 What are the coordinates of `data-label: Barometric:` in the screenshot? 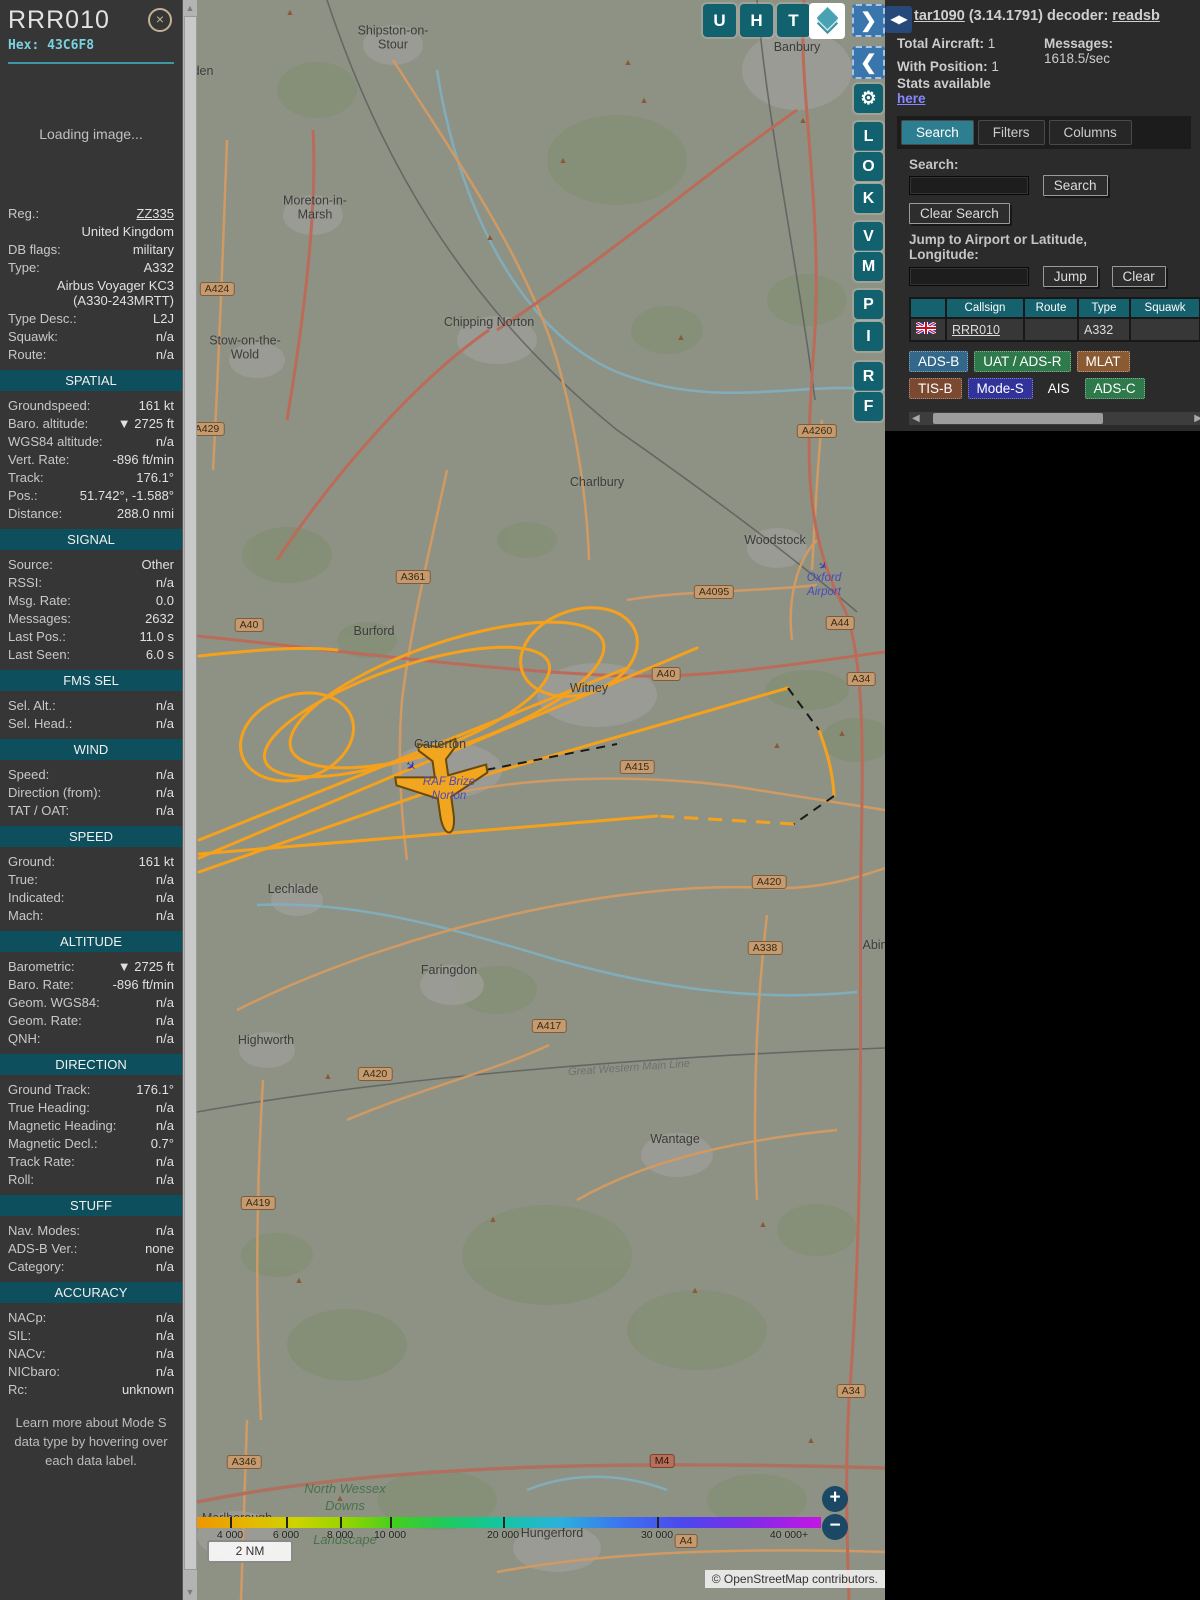 It's located at (41, 966).